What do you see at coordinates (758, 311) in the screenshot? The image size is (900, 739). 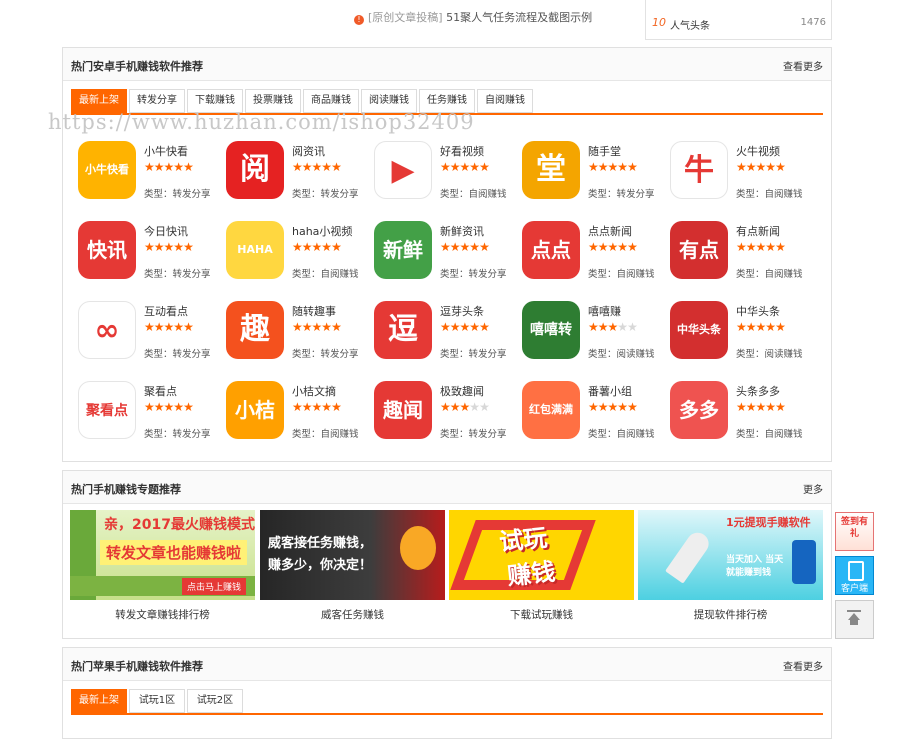 I see `app-name: 中华头条` at bounding box center [758, 311].